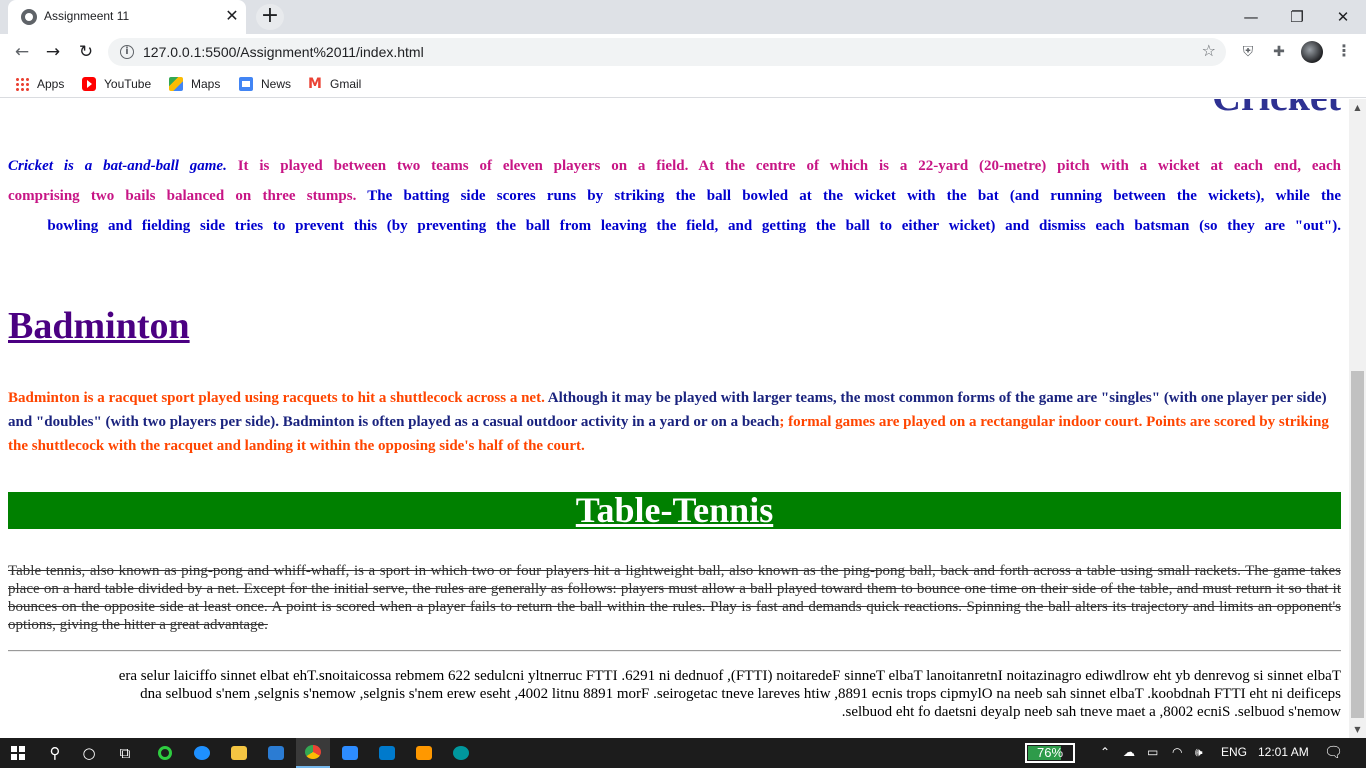 The image size is (1366, 768). I want to click on bookmarks-bar: Apps YouTube Maps News M Gmail, so click(683, 84).